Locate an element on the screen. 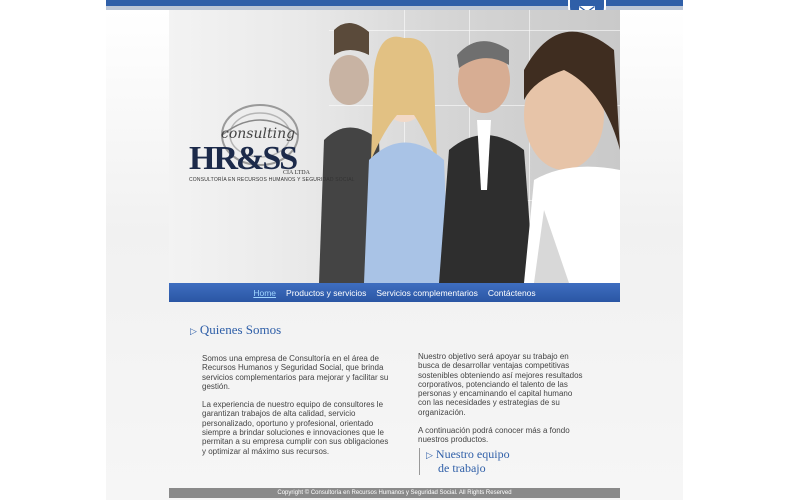  logo-cia-text: CIA LTDA is located at coordinates (296, 173).